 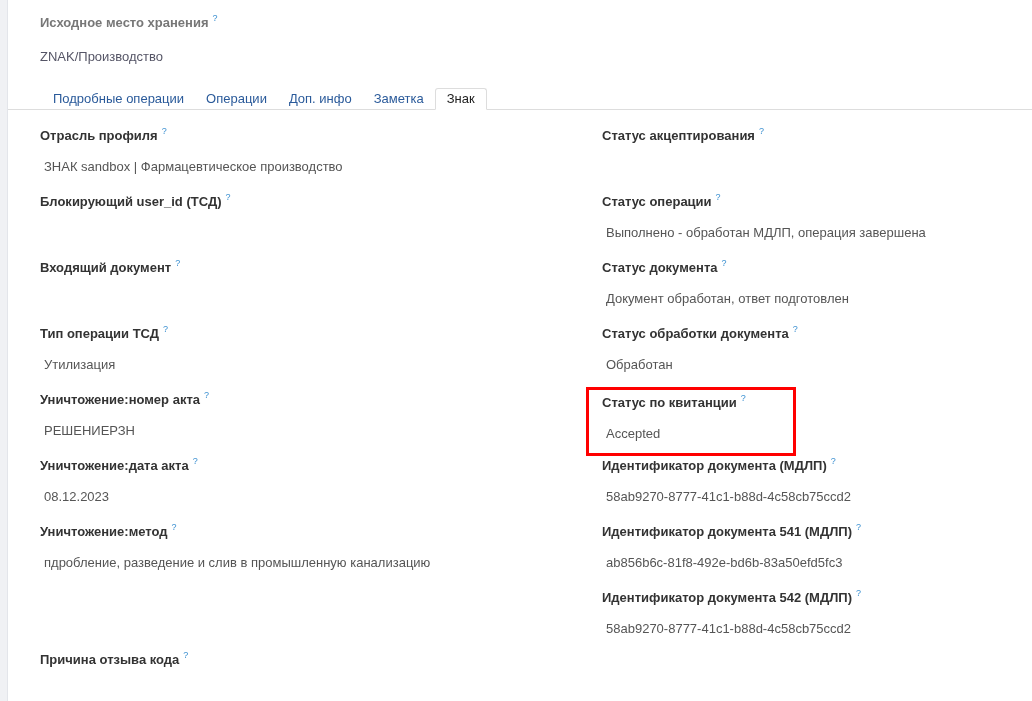 I want to click on field-value: Accepted, so click(x=633, y=434).